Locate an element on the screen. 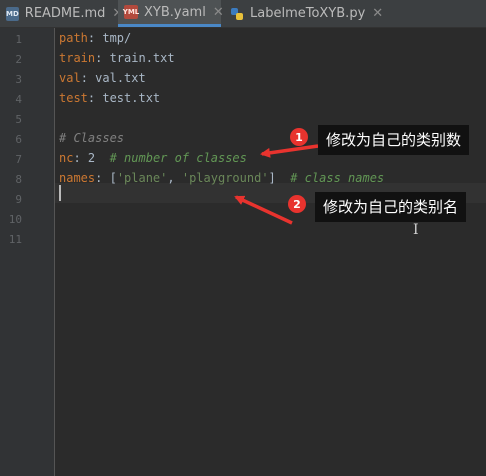  mouse-ibeam-cursor-icon: I is located at coordinates (416, 230).